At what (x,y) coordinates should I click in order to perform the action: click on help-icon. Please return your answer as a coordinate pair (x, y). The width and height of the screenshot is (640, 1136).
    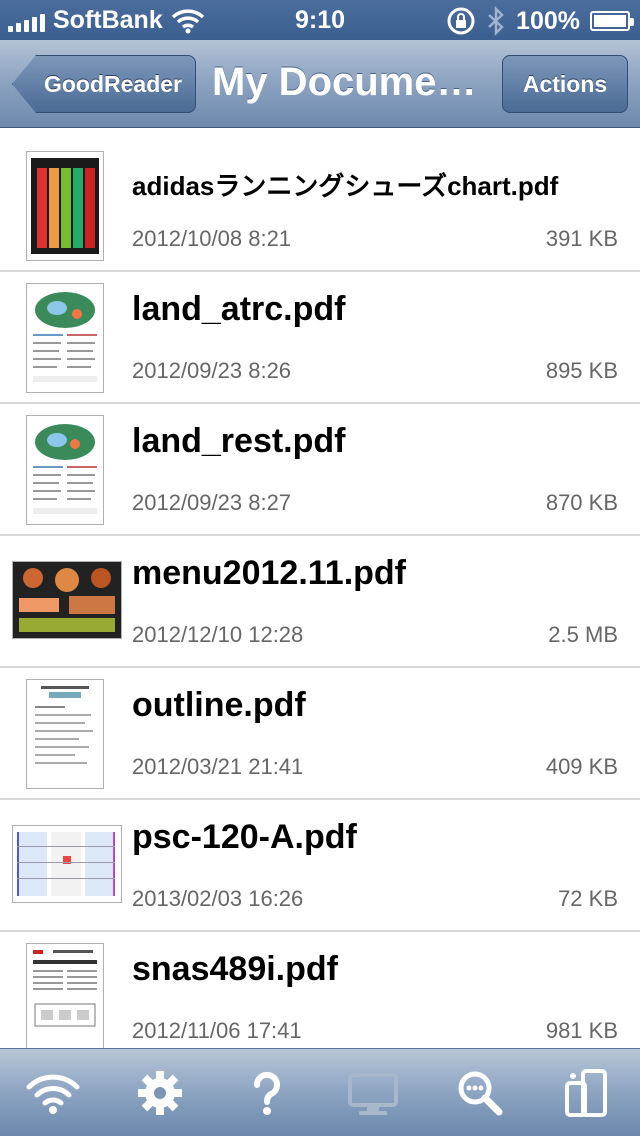
    Looking at the image, I should click on (266, 1093).